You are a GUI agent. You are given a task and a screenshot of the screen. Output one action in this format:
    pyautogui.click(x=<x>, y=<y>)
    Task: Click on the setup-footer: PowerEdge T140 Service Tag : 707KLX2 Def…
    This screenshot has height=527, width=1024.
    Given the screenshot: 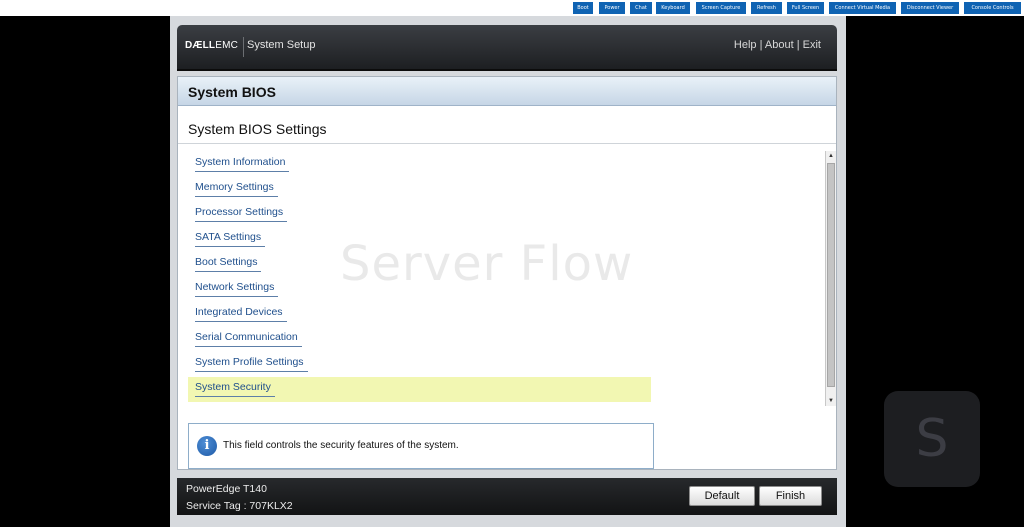 What is the action you would take?
    pyautogui.click(x=507, y=496)
    